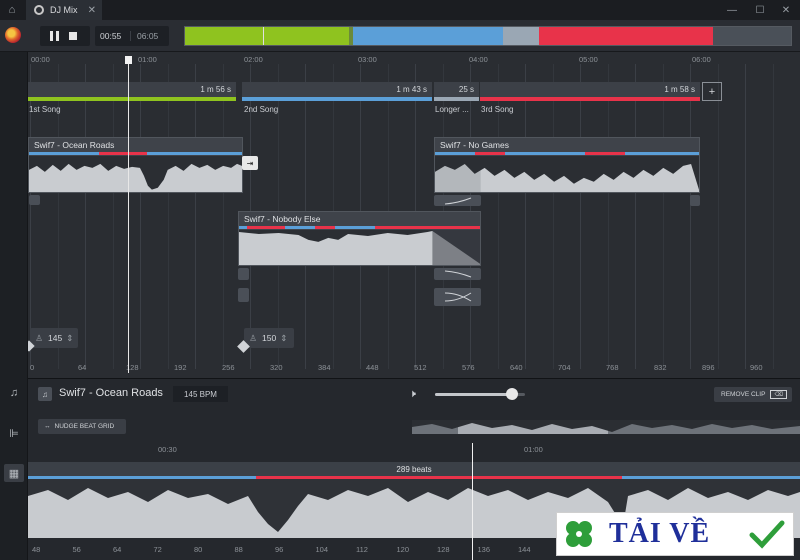 Image resolution: width=800 pixels, height=560 pixels. What do you see at coordinates (117, 549) in the screenshot?
I see `beat-marker: 64` at bounding box center [117, 549].